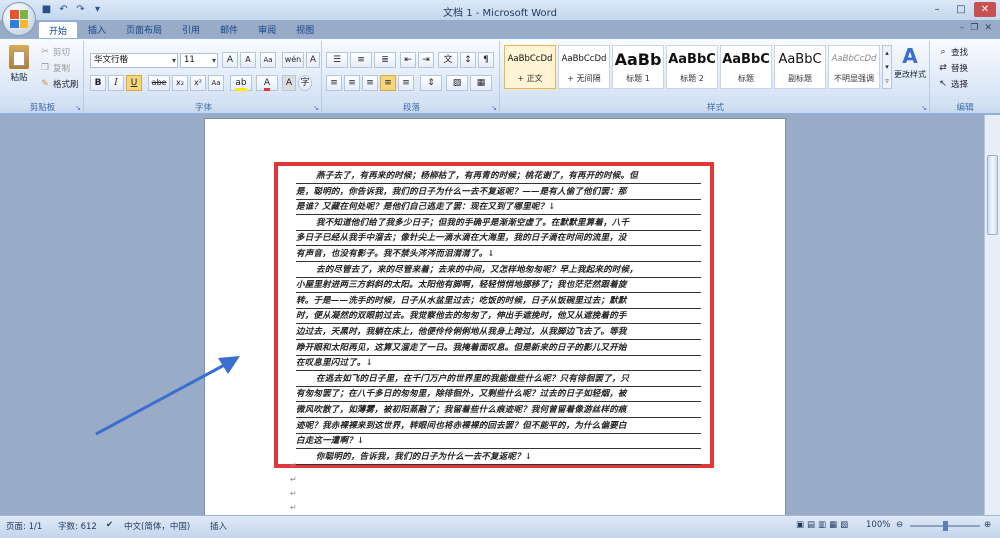 The width and height of the screenshot is (1000, 538). I want to click on text-line: 去的尽管去了，来的尽管来着；去来的中间，又怎样地匆匆呢？早上我起来的时候，, so click(498, 271).